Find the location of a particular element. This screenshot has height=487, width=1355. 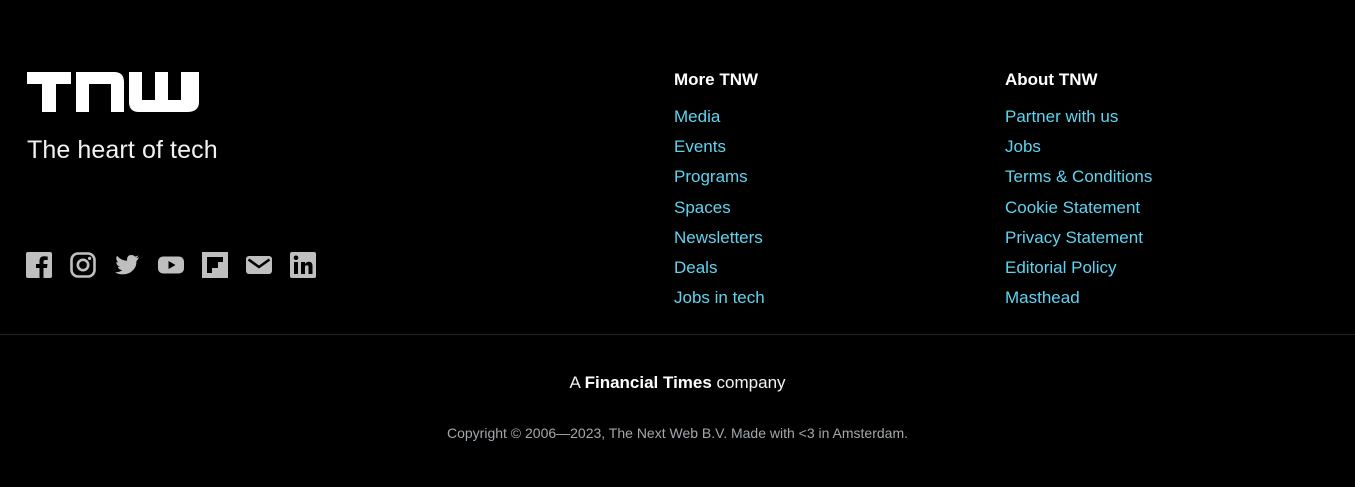

linkedin-link is located at coordinates (303, 265).